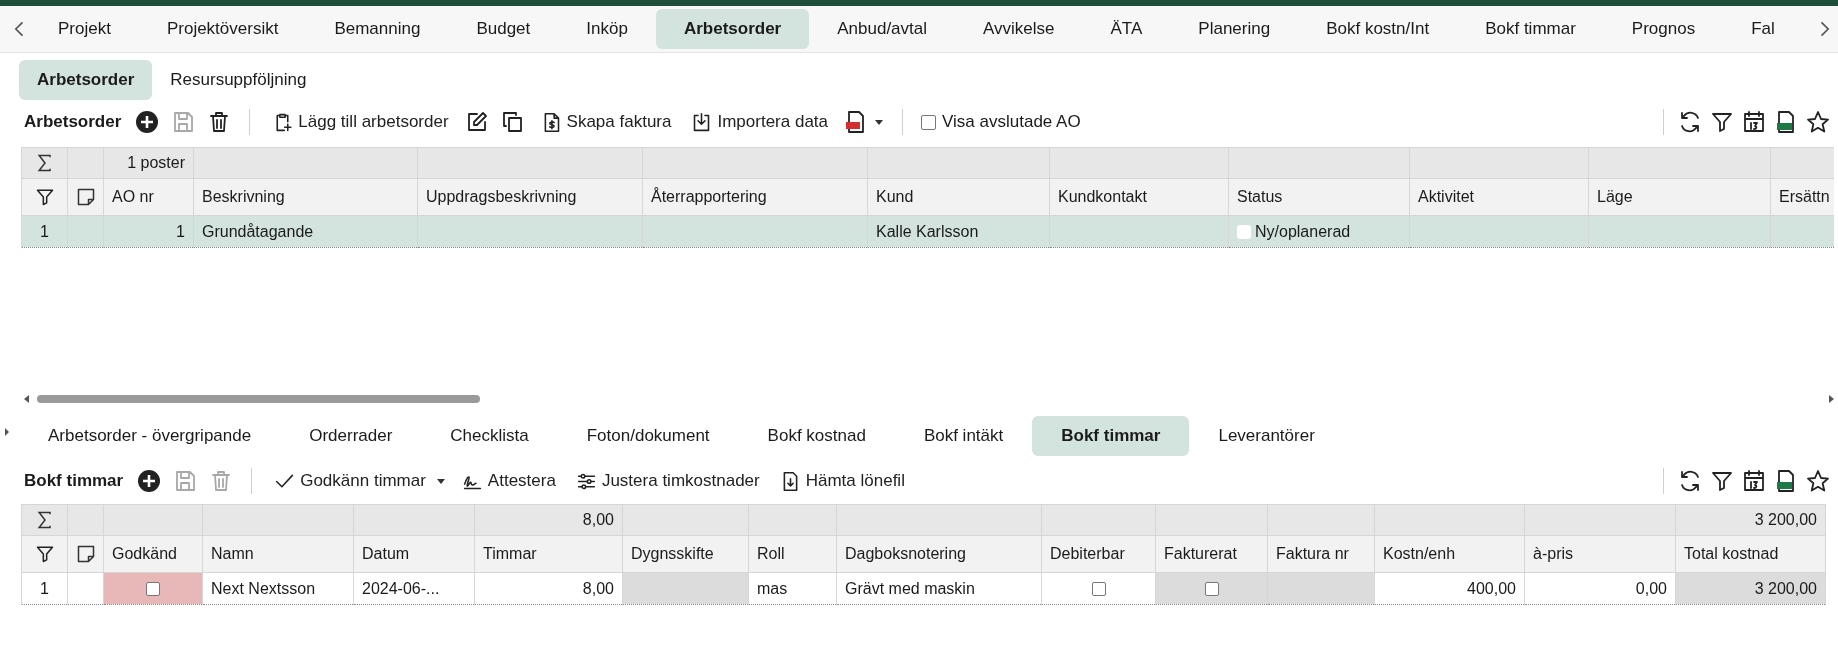 The height and width of the screenshot is (660, 1838). I want to click on tab: Projekt, so click(84, 29).